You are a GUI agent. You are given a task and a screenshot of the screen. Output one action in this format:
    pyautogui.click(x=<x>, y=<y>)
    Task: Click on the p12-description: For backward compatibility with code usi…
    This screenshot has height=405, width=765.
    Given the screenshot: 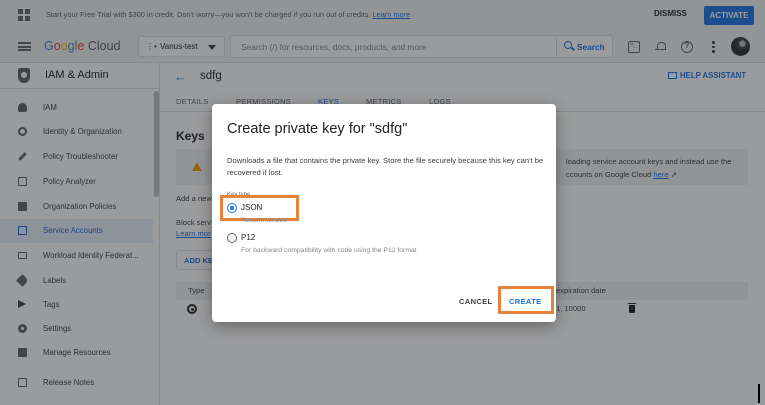 What is the action you would take?
    pyautogui.click(x=329, y=250)
    